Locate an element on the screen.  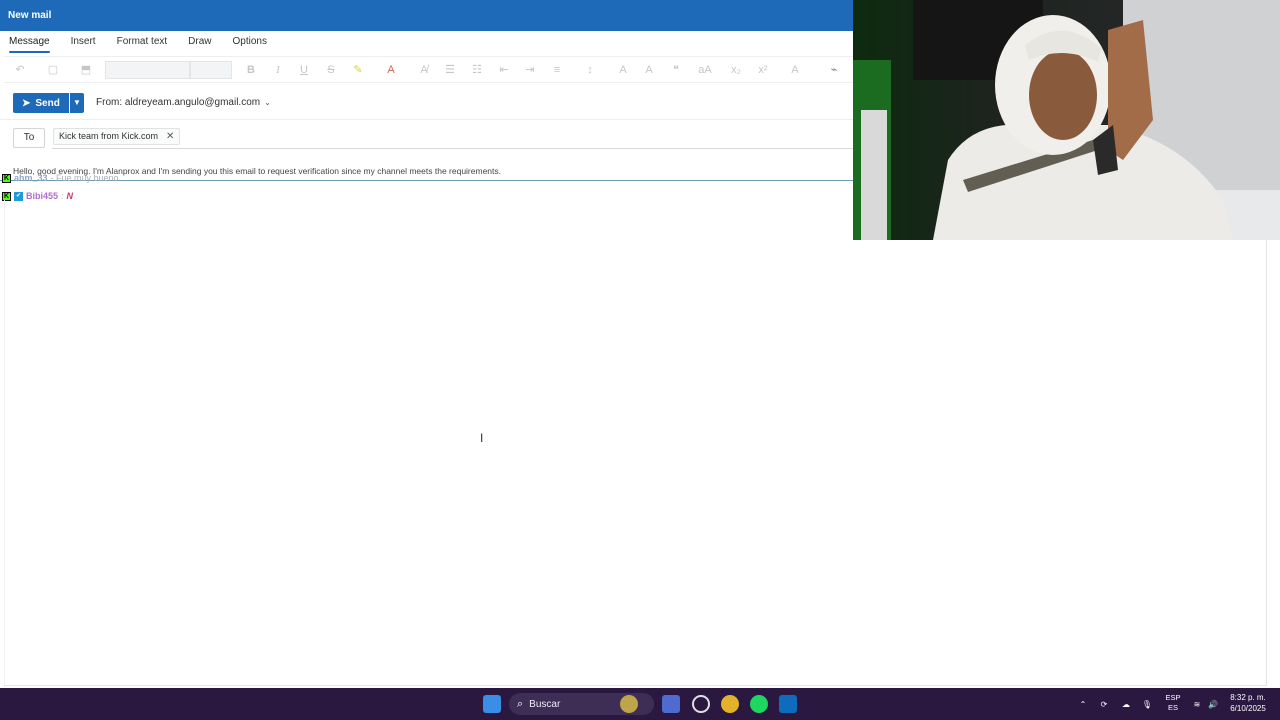
send-button: ➤ Send is located at coordinates (41, 103).